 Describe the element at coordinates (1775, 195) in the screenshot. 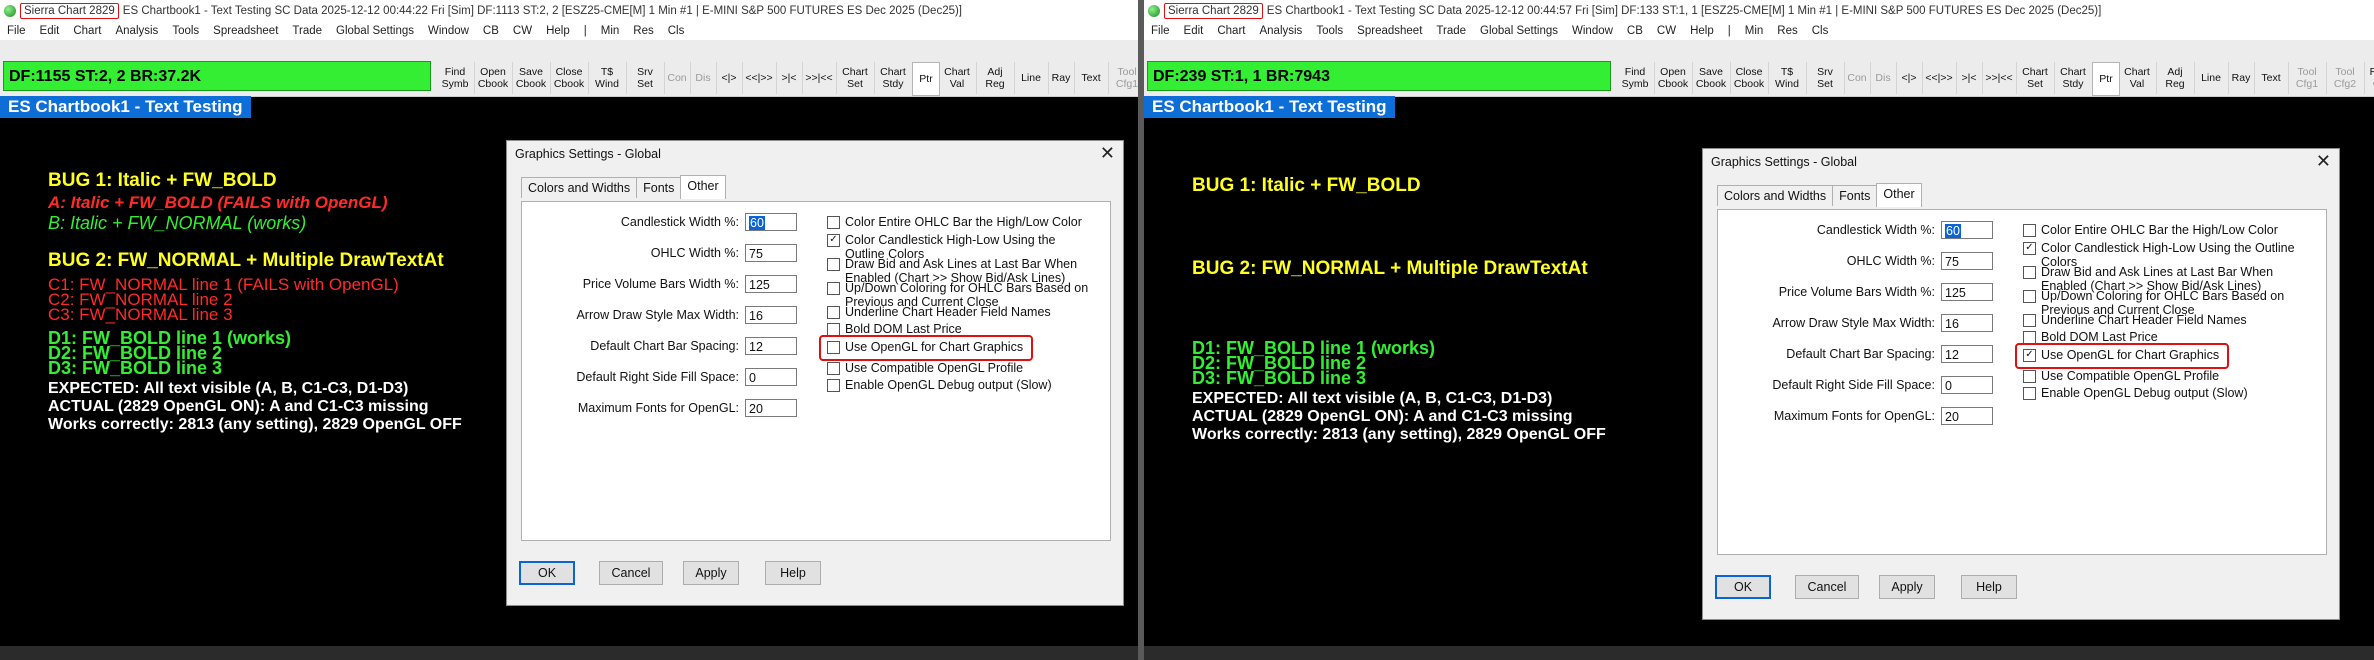

I see `tab-colors-and-widths: Colors and Widths` at that location.